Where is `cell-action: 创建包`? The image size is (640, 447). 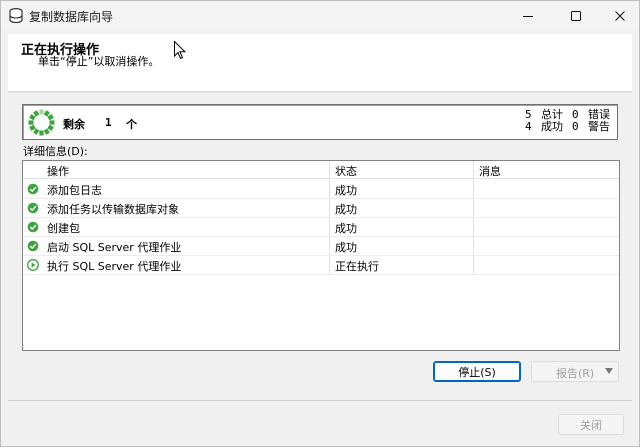 cell-action: 创建包 is located at coordinates (63, 228).